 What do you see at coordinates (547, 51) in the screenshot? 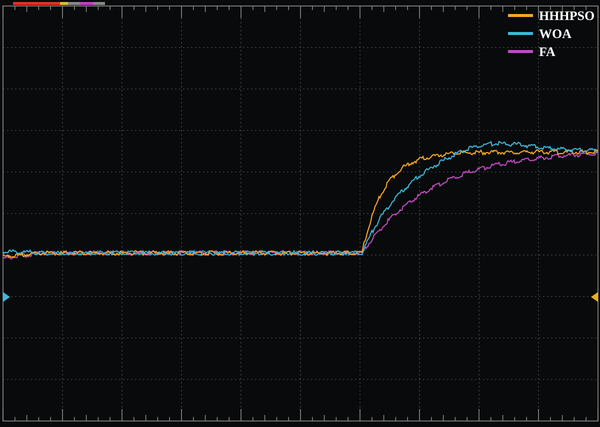
I see `legend-label: FA` at bounding box center [547, 51].